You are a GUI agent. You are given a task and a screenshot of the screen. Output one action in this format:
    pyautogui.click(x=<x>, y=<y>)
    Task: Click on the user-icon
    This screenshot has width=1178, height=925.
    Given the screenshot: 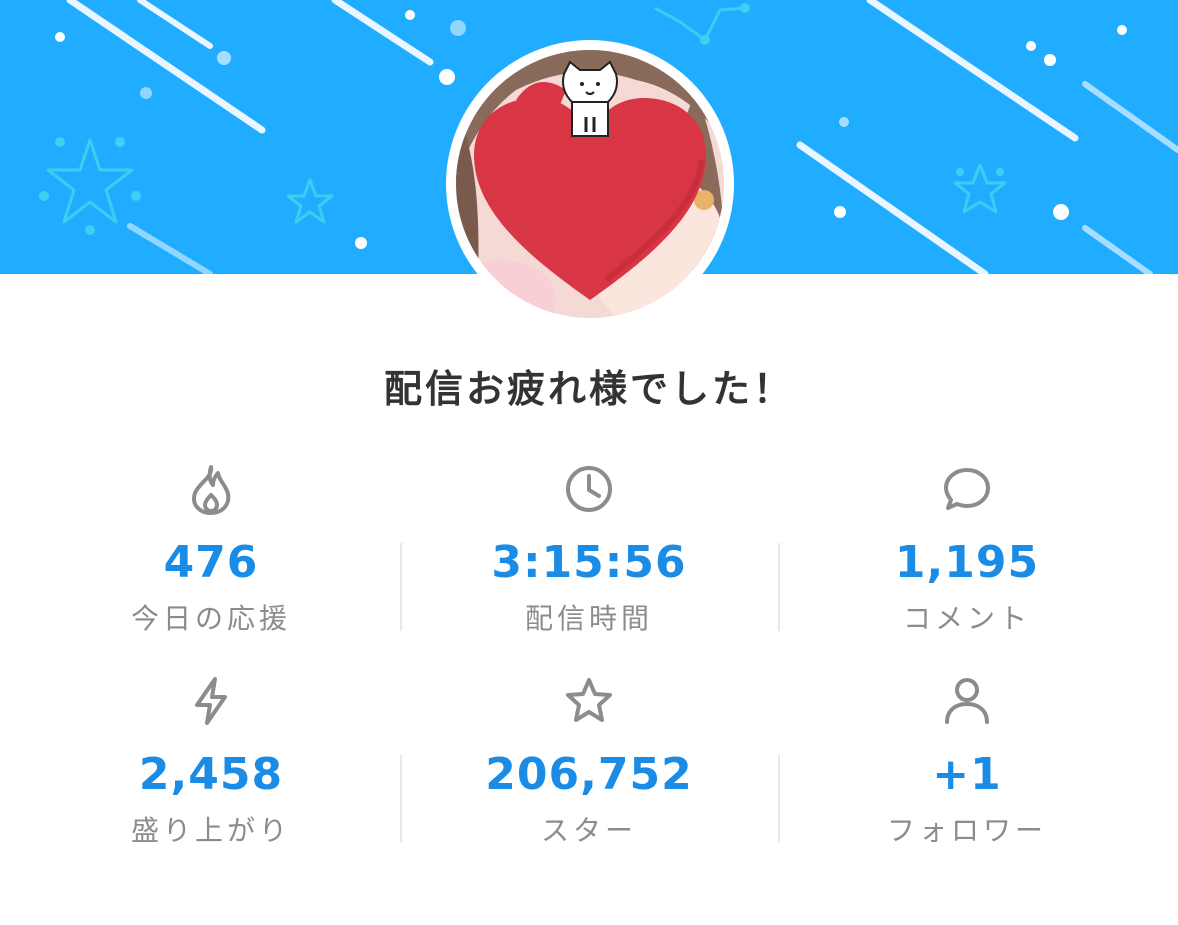 What is the action you would take?
    pyautogui.click(x=967, y=701)
    